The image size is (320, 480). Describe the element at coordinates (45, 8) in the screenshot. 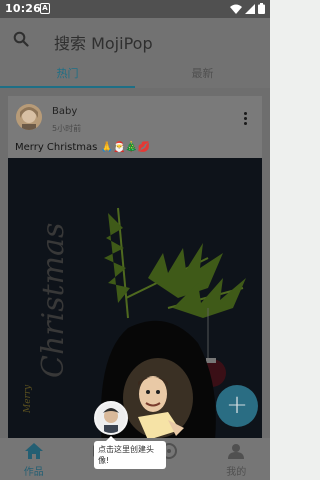

I see `notification-icon: A` at that location.